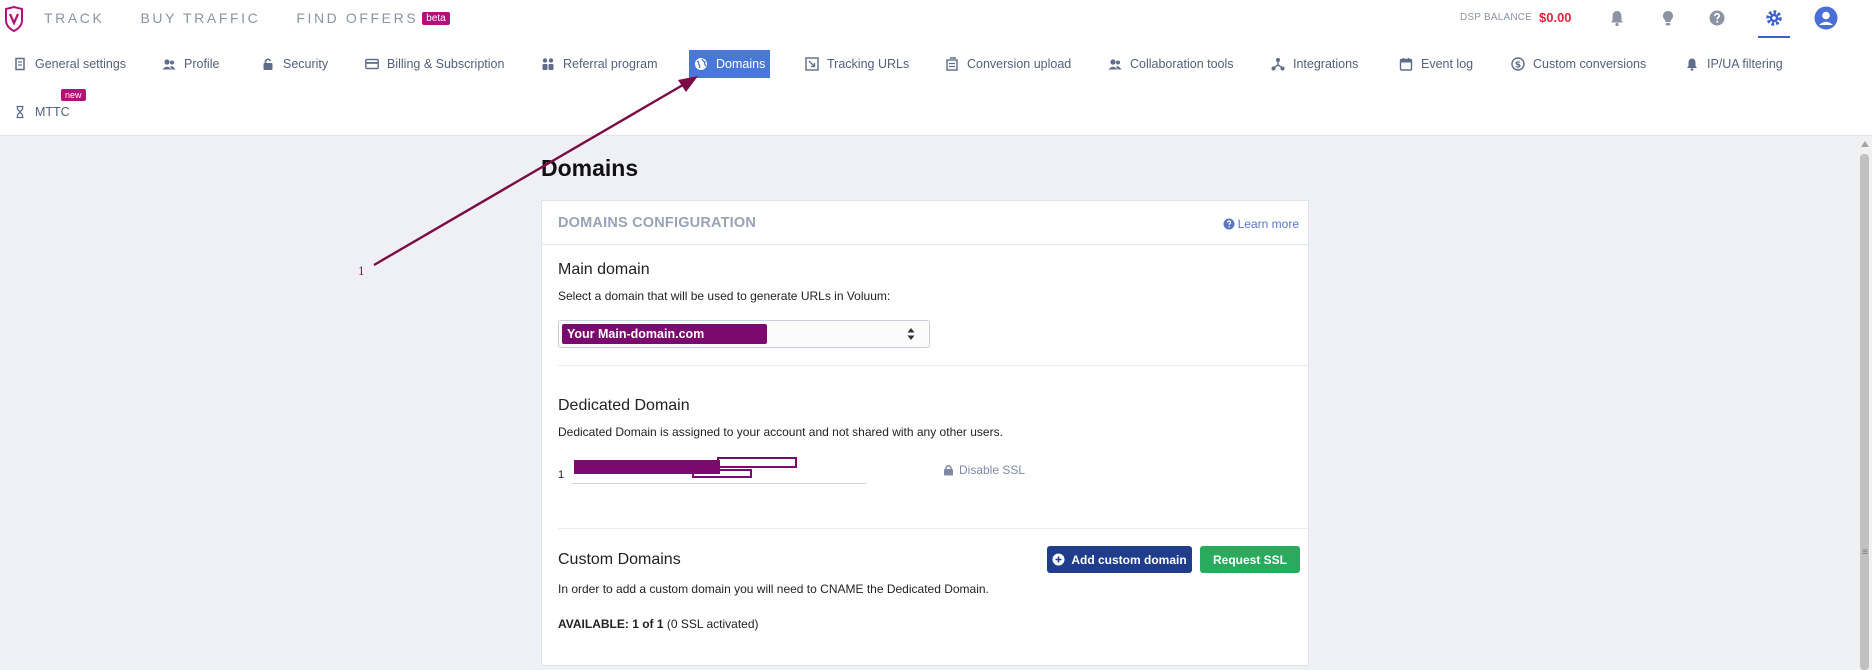  I want to click on globe-icon, so click(701, 64).